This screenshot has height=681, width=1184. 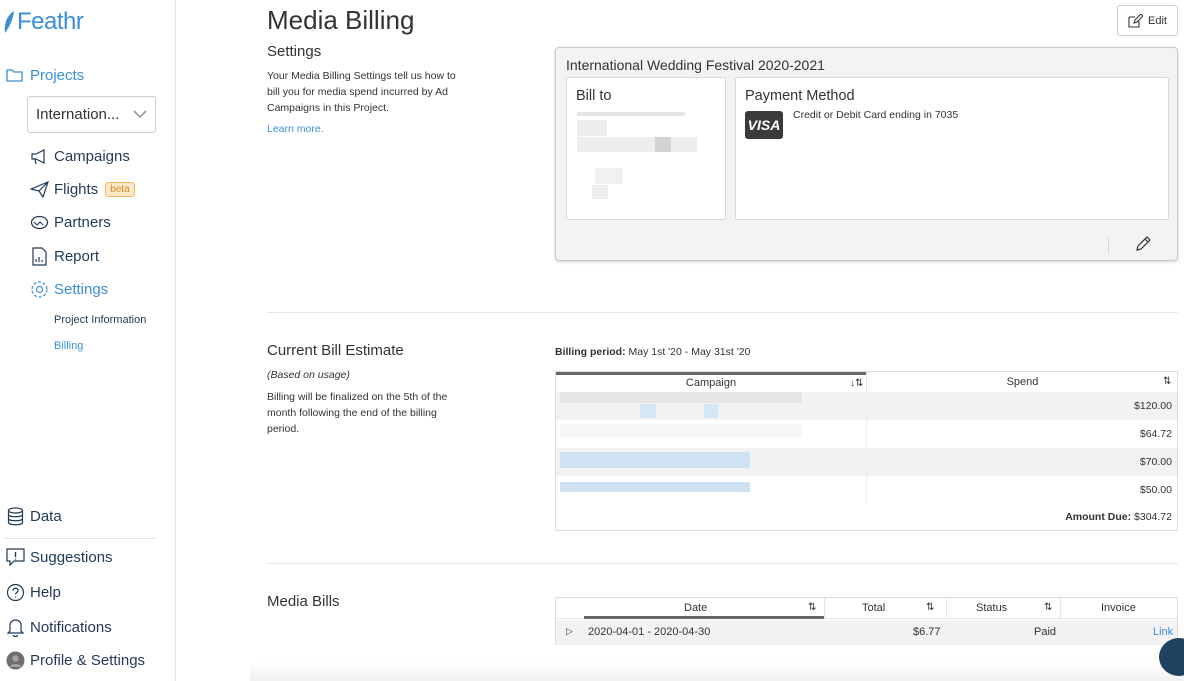 What do you see at coordinates (39, 189) in the screenshot?
I see `paper-plane-icon` at bounding box center [39, 189].